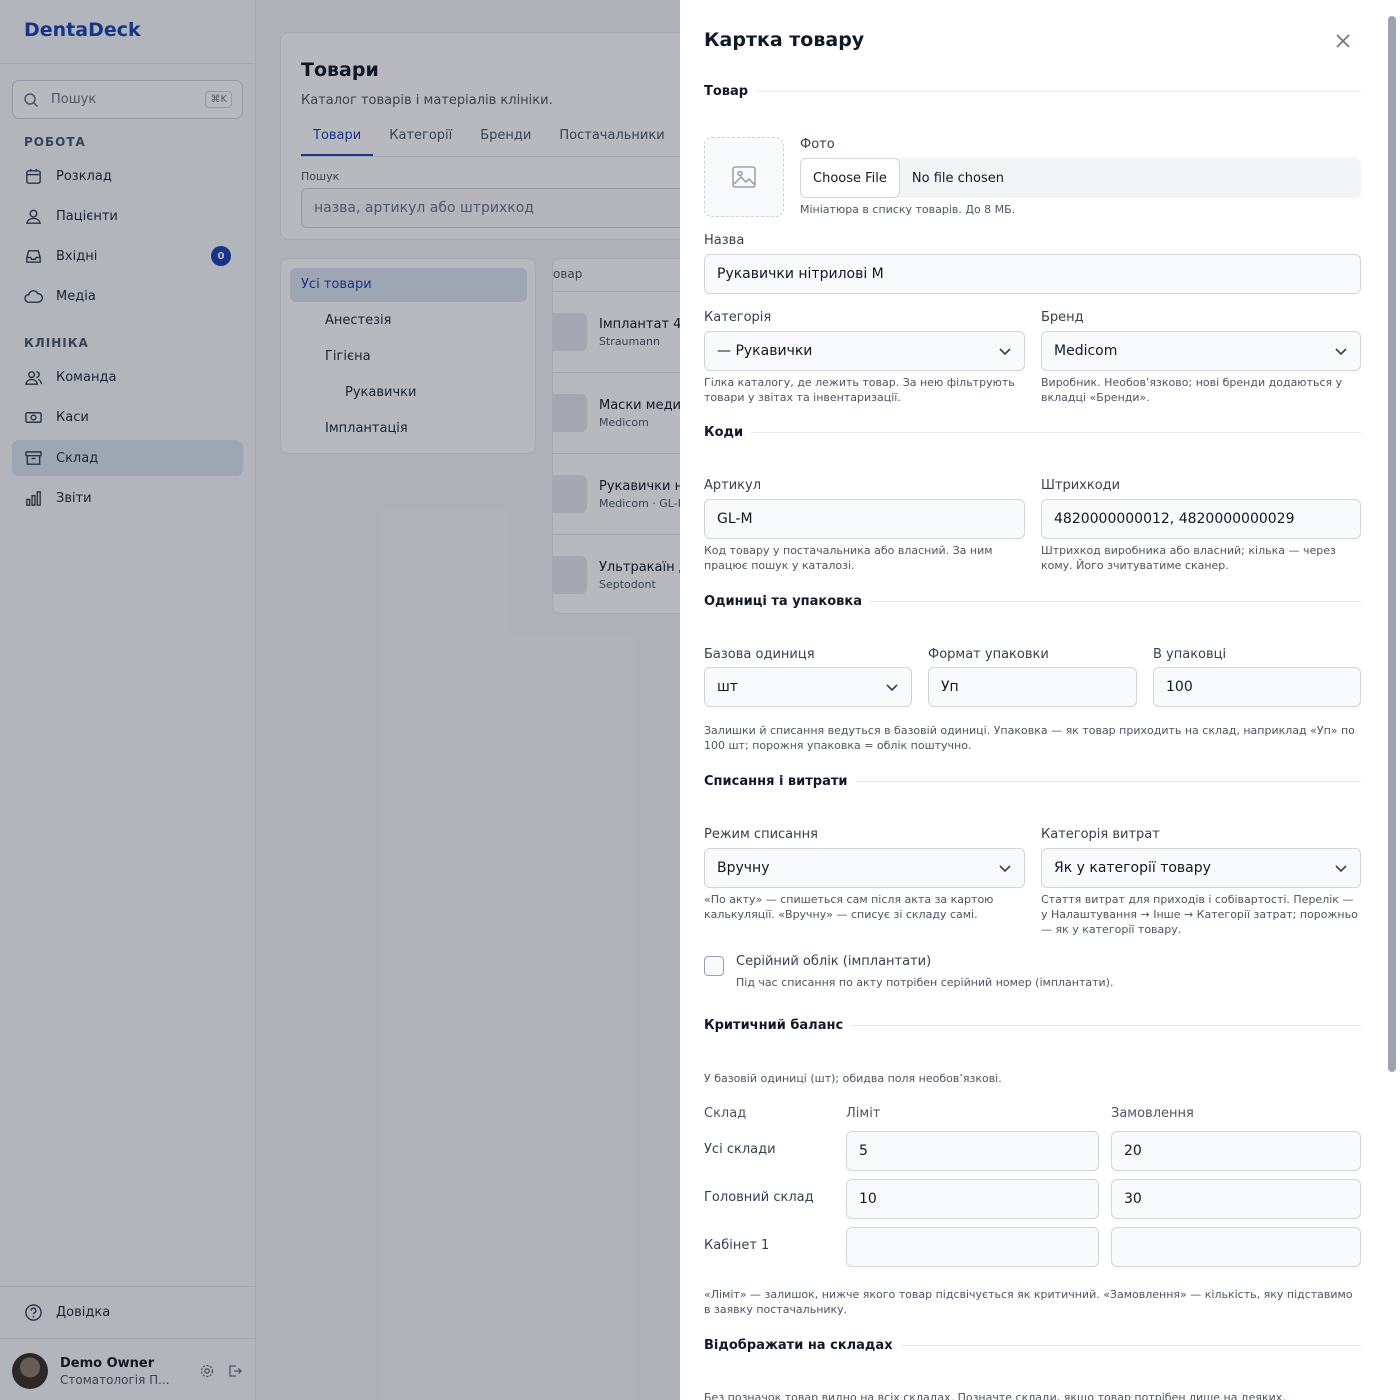  I want to click on category-select: — Рукавички, so click(864, 351).